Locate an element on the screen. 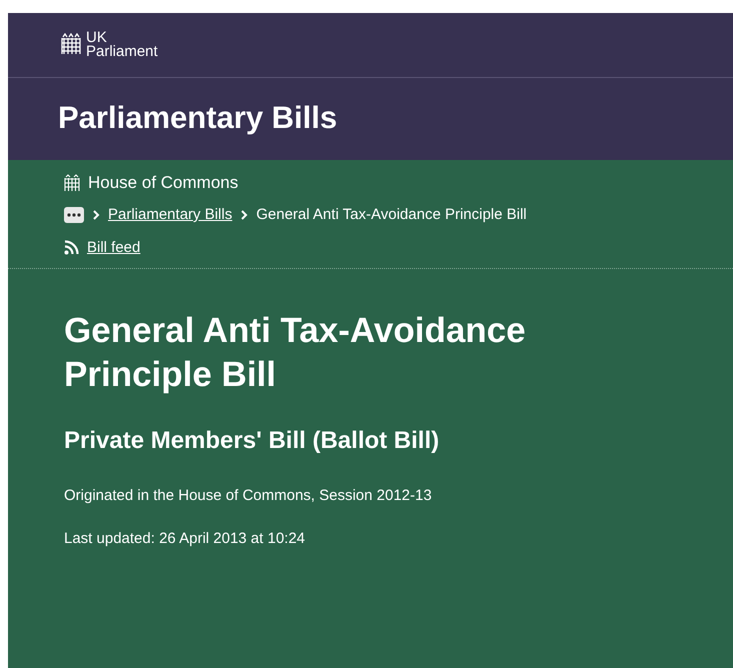  breadcrumb-current: General Anti Tax-Avoidance Principle Bill is located at coordinates (391, 214).